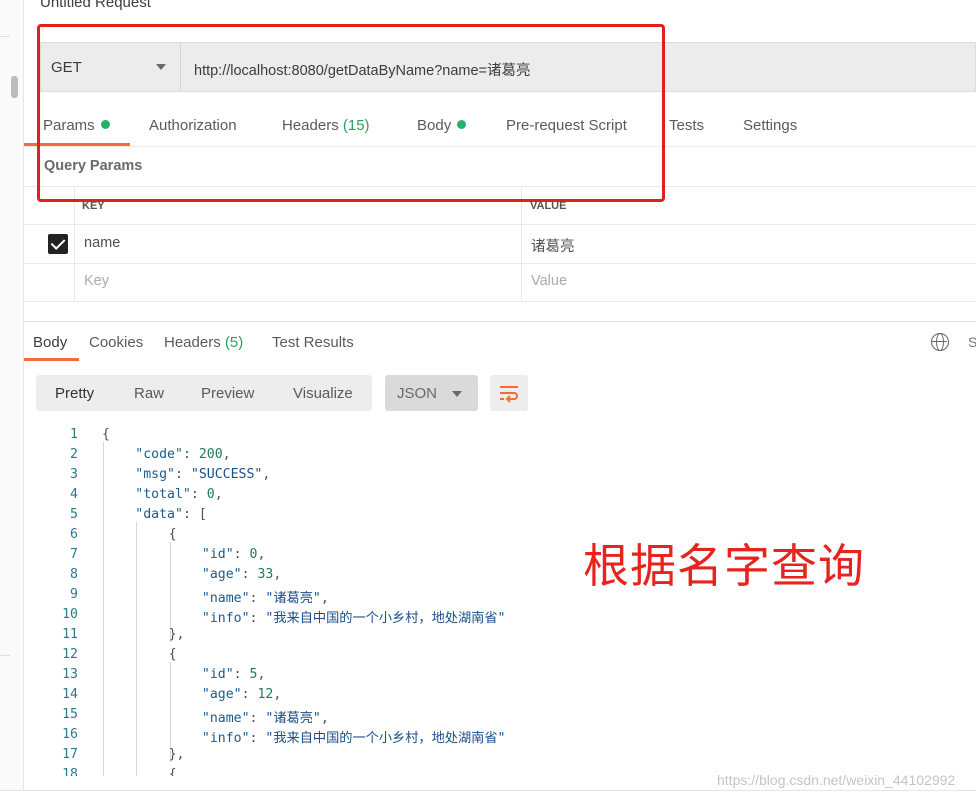 This screenshot has width=976, height=799. I want to click on checkbox-checked-icon, so click(58, 244).